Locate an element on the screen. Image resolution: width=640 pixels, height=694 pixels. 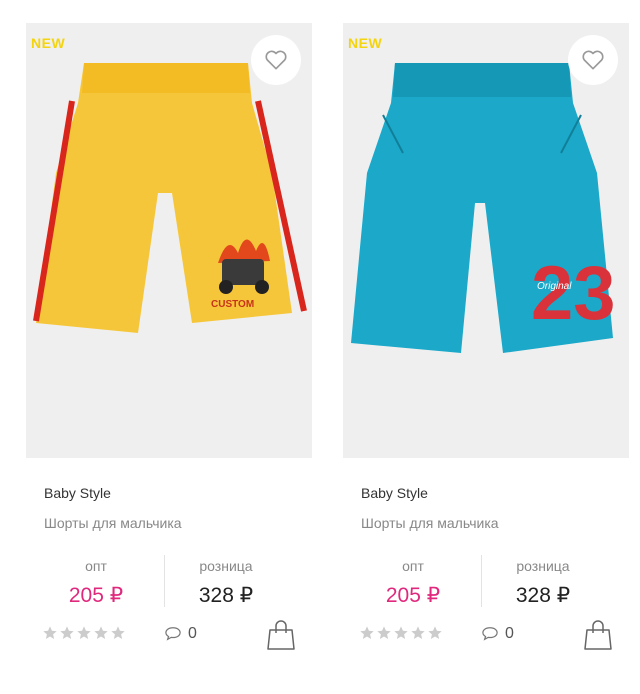
svg-text: Original is located at coordinates (554, 286).